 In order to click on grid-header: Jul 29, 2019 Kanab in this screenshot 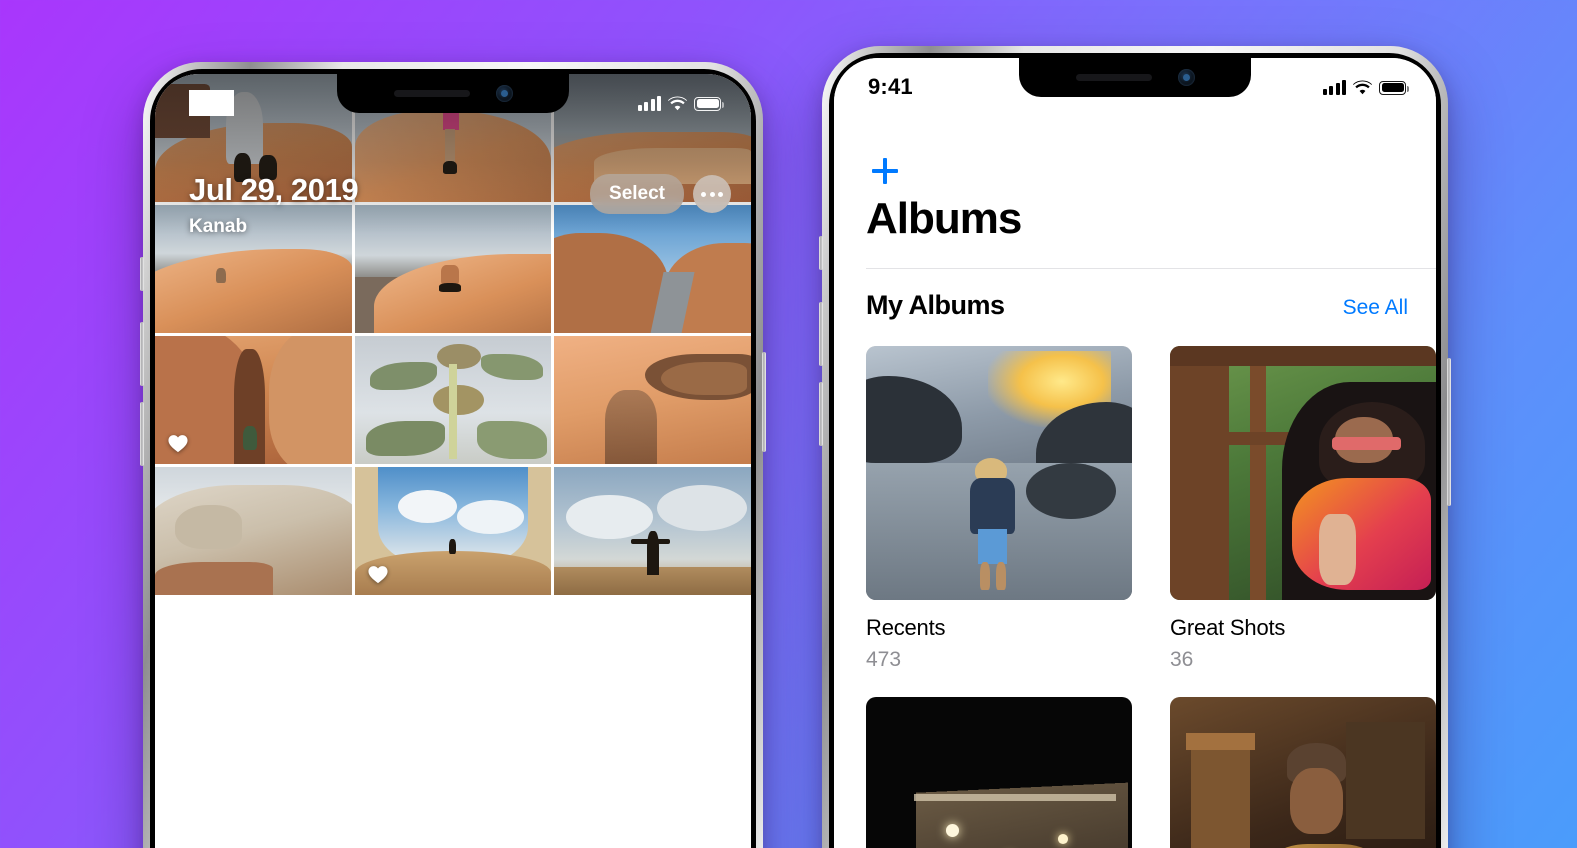, I will do `click(274, 205)`.